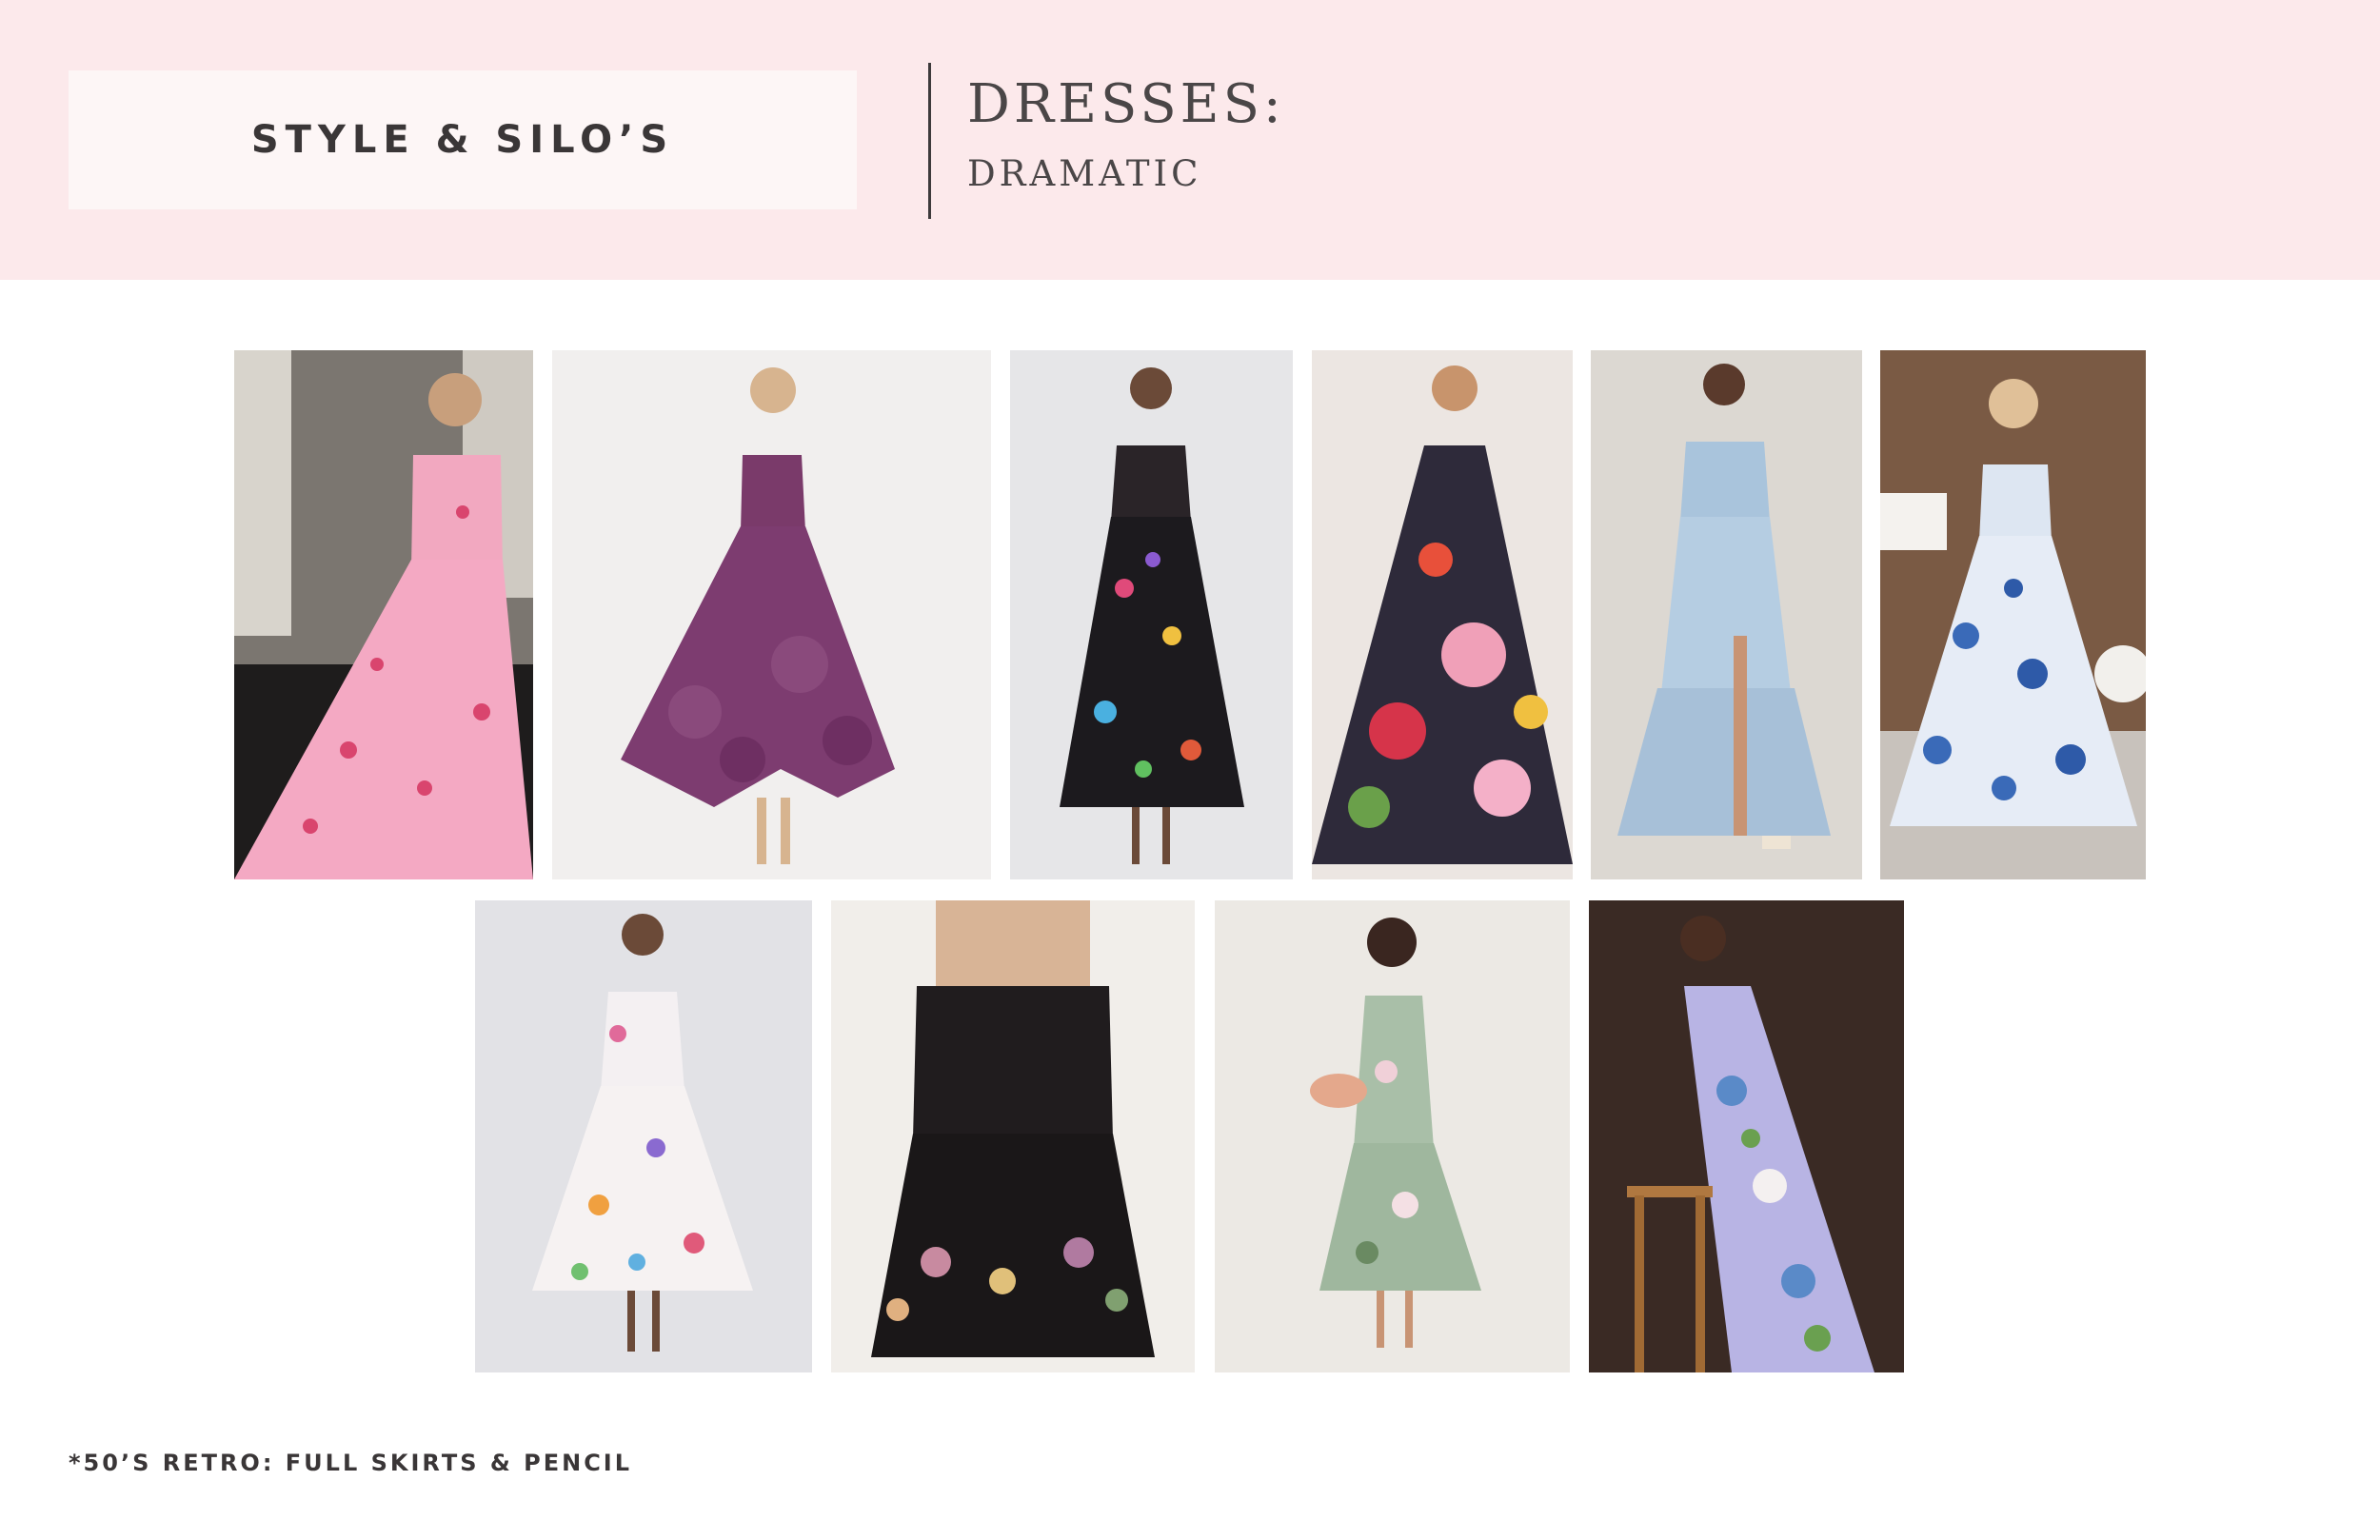 This screenshot has width=2380, height=1540. What do you see at coordinates (1442, 614) in the screenshot?
I see `dress-photo-bold-floral-maxi` at bounding box center [1442, 614].